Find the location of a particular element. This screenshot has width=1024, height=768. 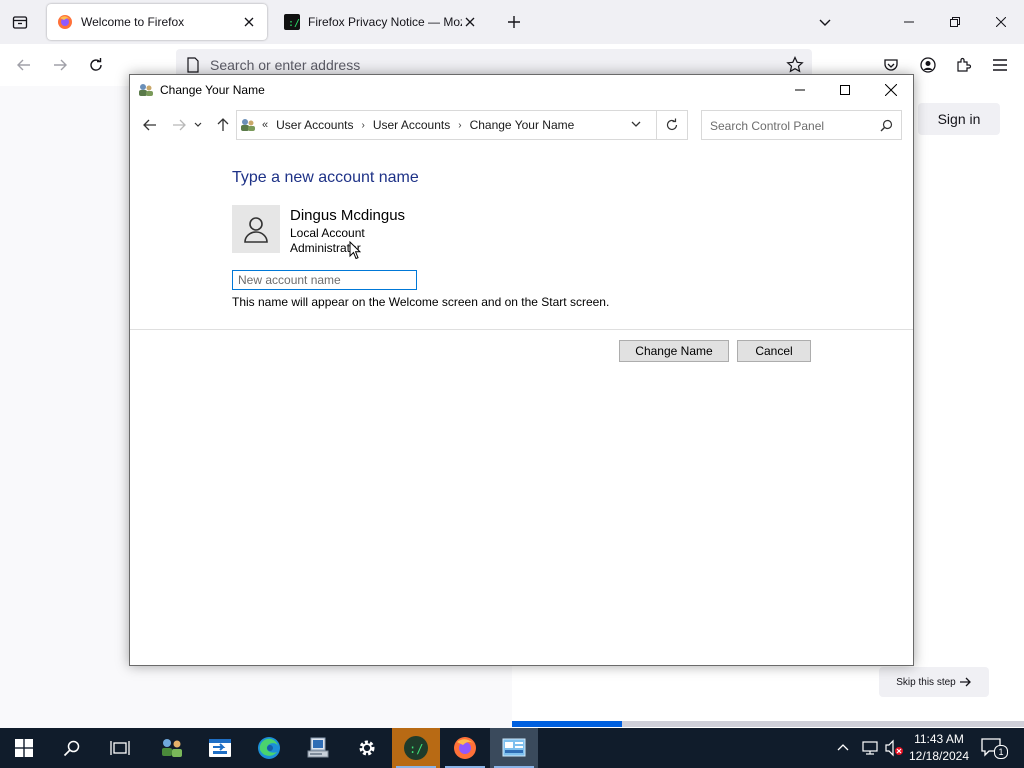

settings-gear-icon is located at coordinates (367, 748).